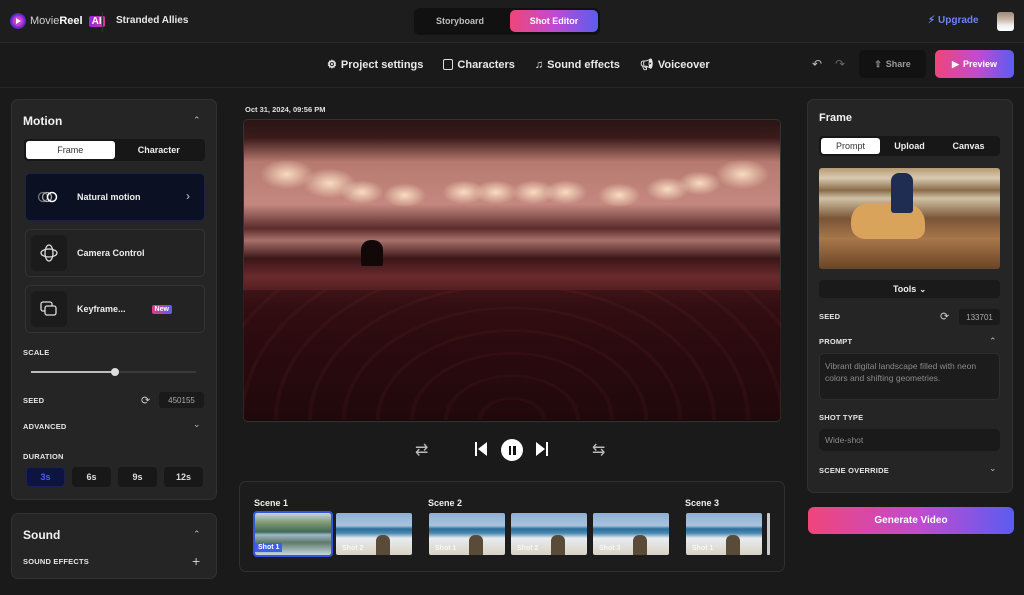  Describe the element at coordinates (114, 546) in the screenshot. I see `sound-panel` at that location.